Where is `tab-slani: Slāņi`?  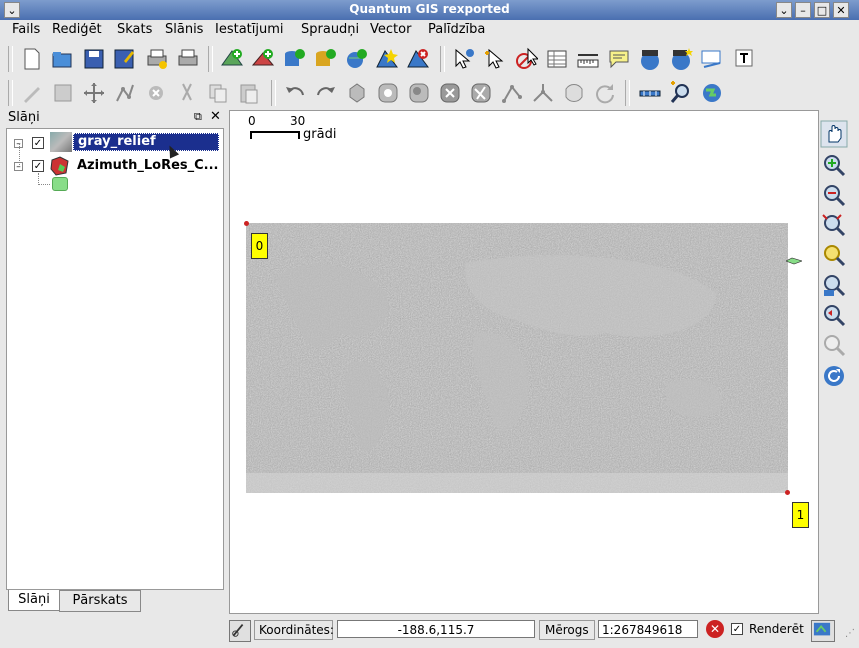 tab-slani: Slāņi is located at coordinates (34, 600).